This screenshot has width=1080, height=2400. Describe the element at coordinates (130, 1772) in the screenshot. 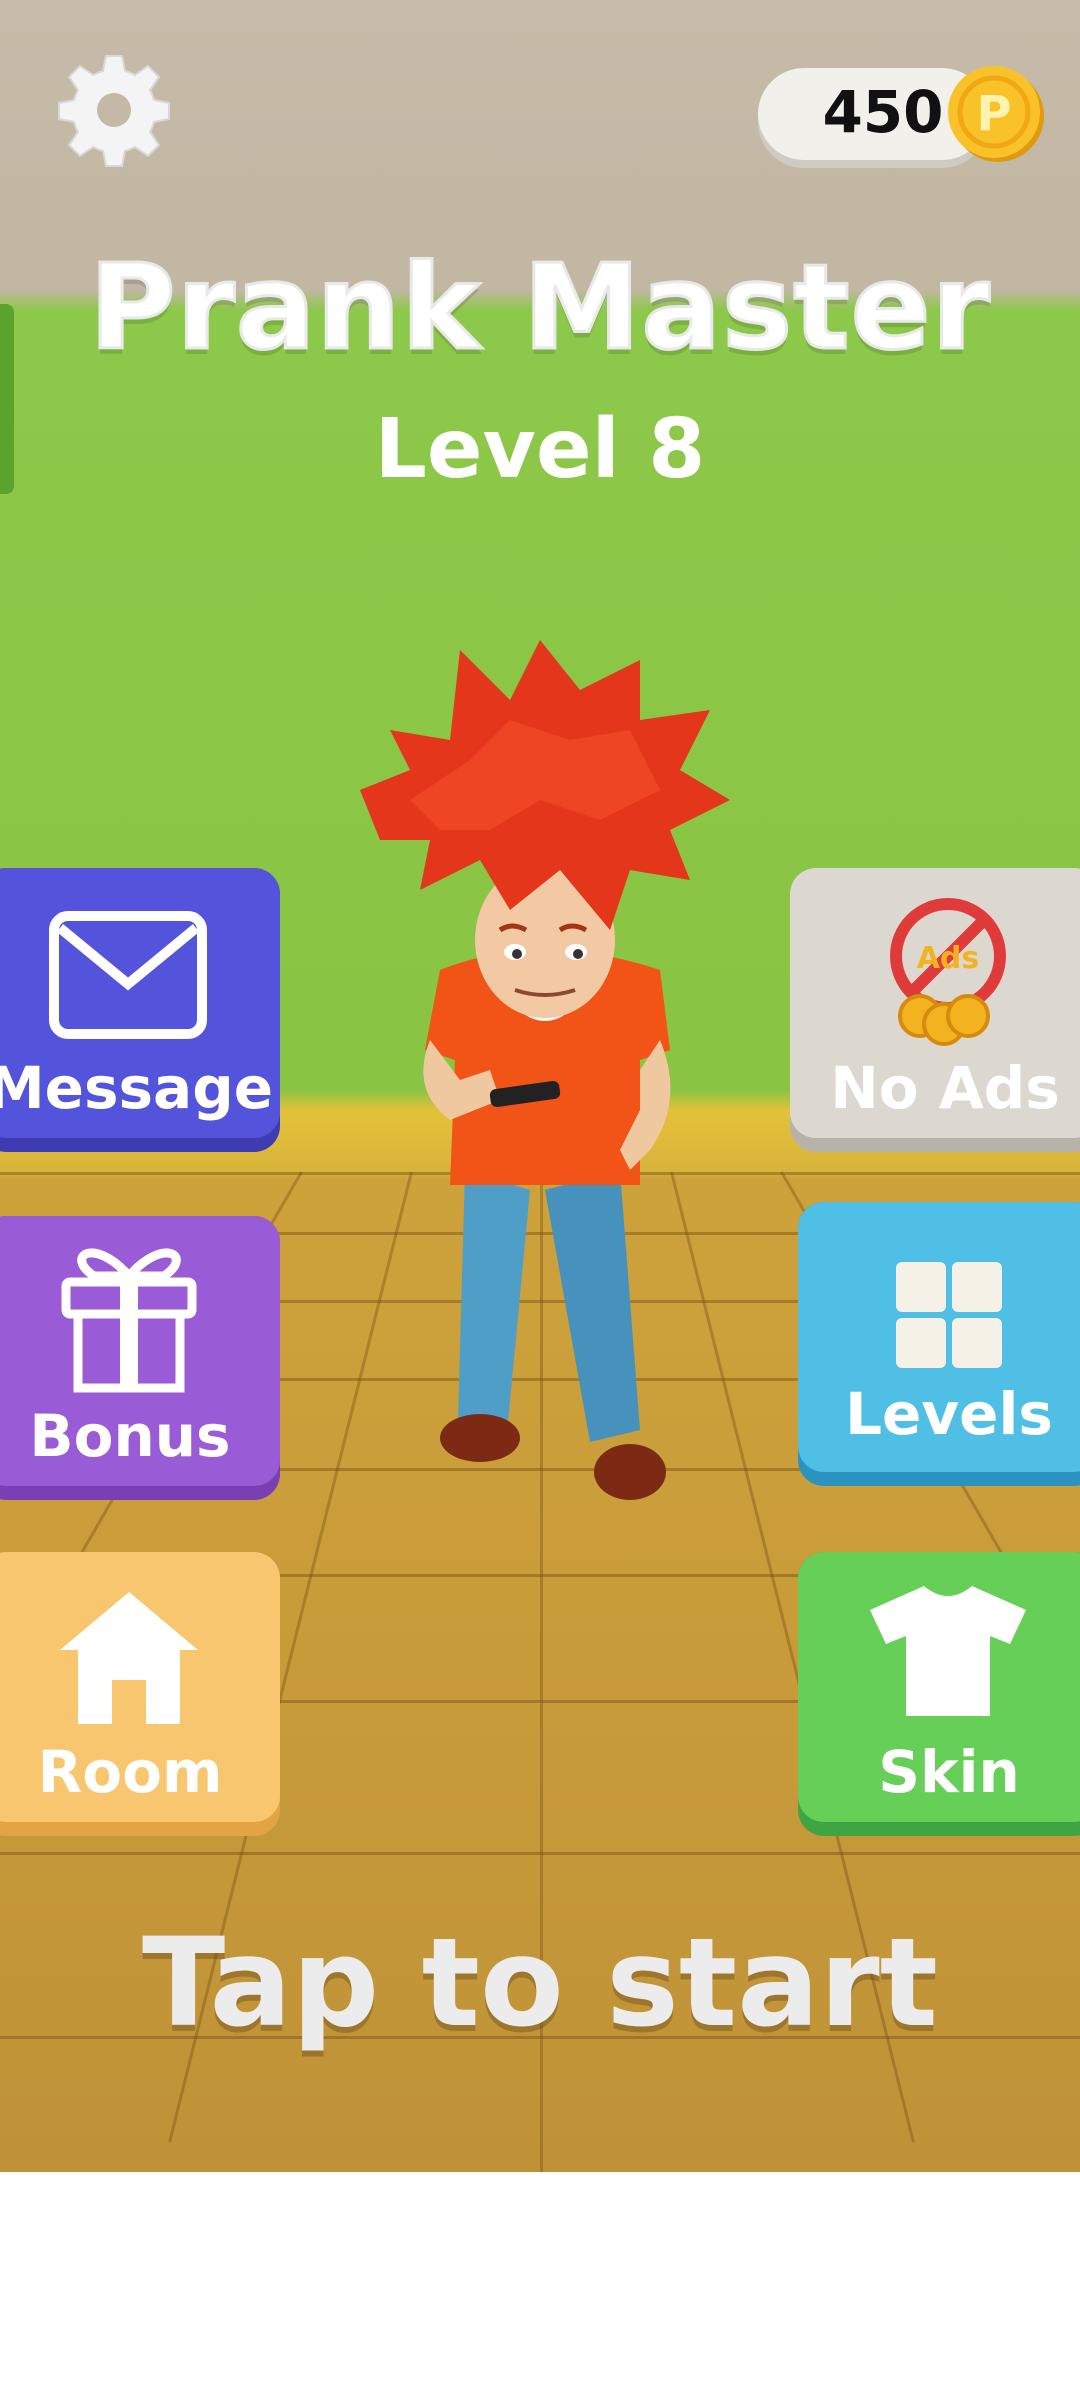

I see `room-button-label: Room` at that location.